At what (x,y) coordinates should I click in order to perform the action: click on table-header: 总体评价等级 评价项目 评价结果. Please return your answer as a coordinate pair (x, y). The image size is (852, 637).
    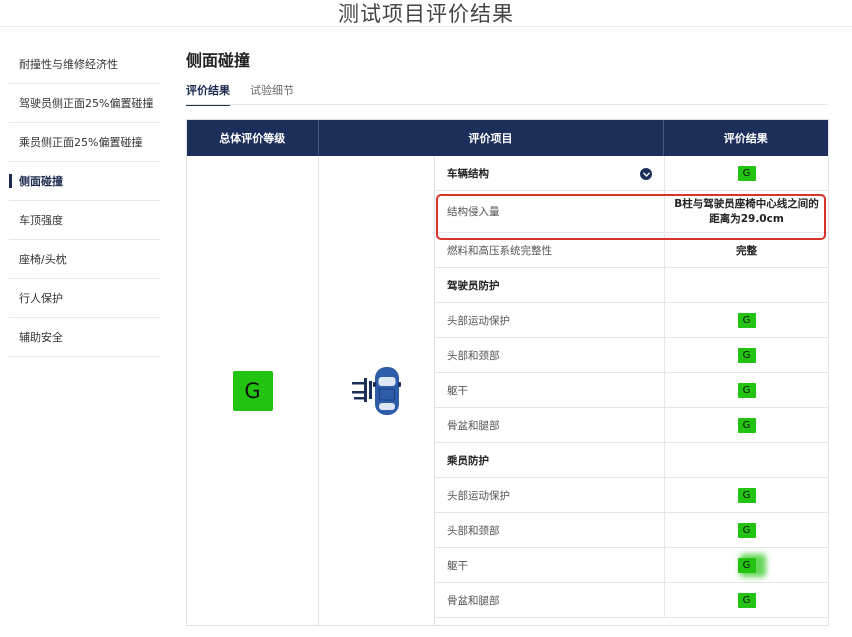
    Looking at the image, I should click on (507, 138).